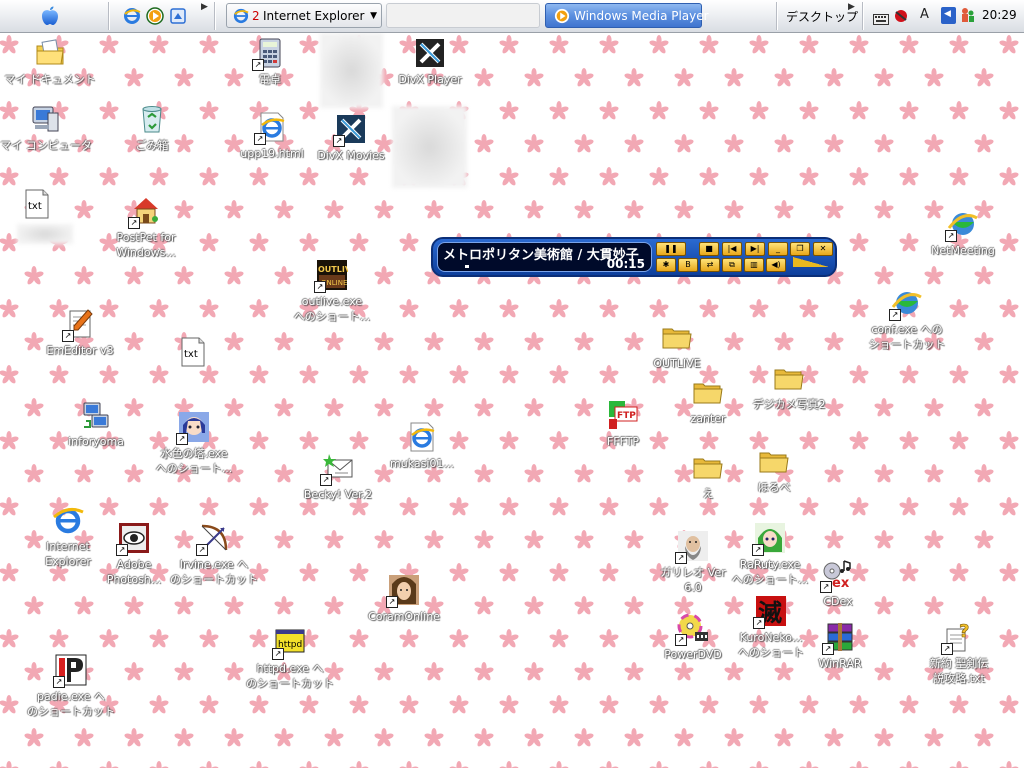 This screenshot has height=768, width=1024. What do you see at coordinates (967, 15) in the screenshot?
I see `tray-messenger-icon` at bounding box center [967, 15].